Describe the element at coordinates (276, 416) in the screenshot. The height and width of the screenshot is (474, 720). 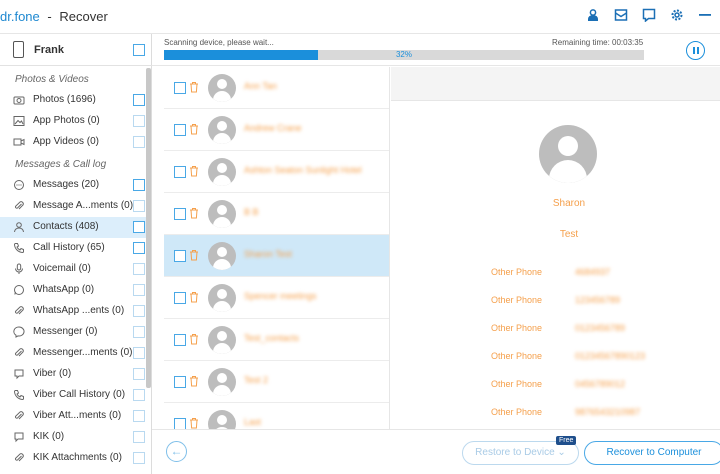
I see `contact-row: Last` at that location.